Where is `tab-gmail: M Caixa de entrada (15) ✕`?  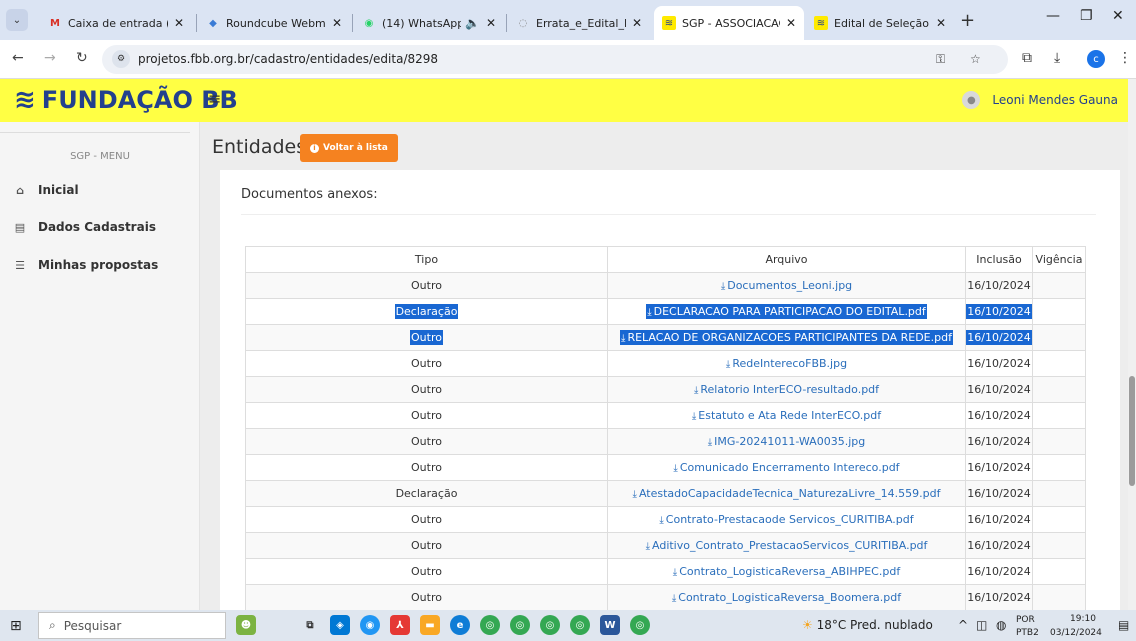
tab-gmail: M Caixa de entrada (15) ✕ is located at coordinates (116, 23).